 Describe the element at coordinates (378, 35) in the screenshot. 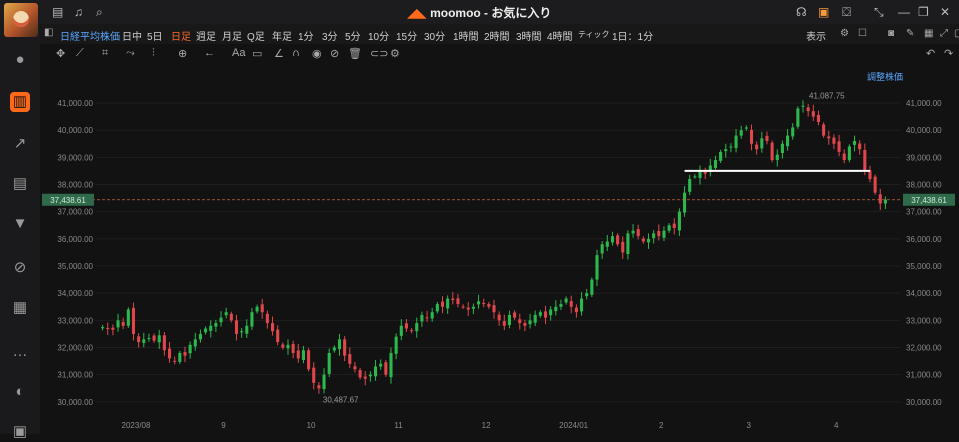

I see `tf-10min: 10分` at that location.